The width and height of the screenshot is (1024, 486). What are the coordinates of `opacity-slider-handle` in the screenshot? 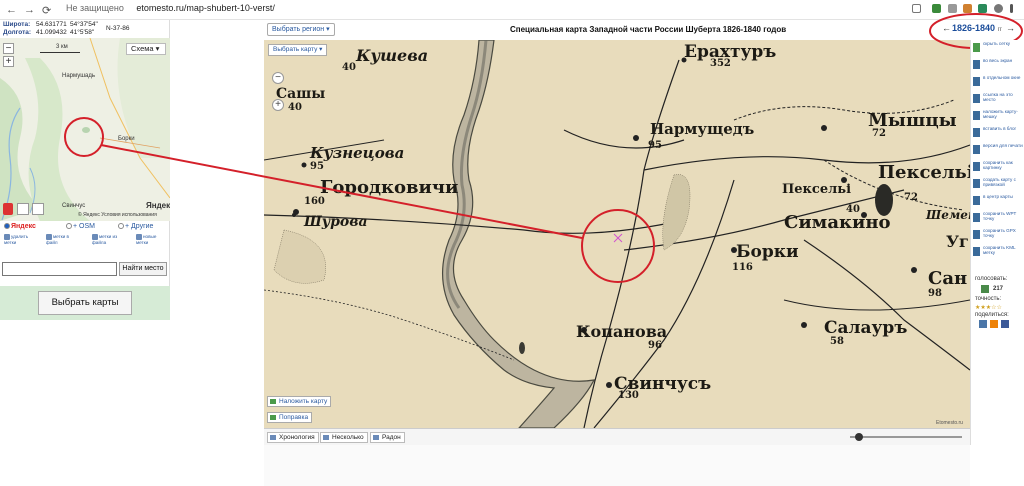 It's located at (859, 437).